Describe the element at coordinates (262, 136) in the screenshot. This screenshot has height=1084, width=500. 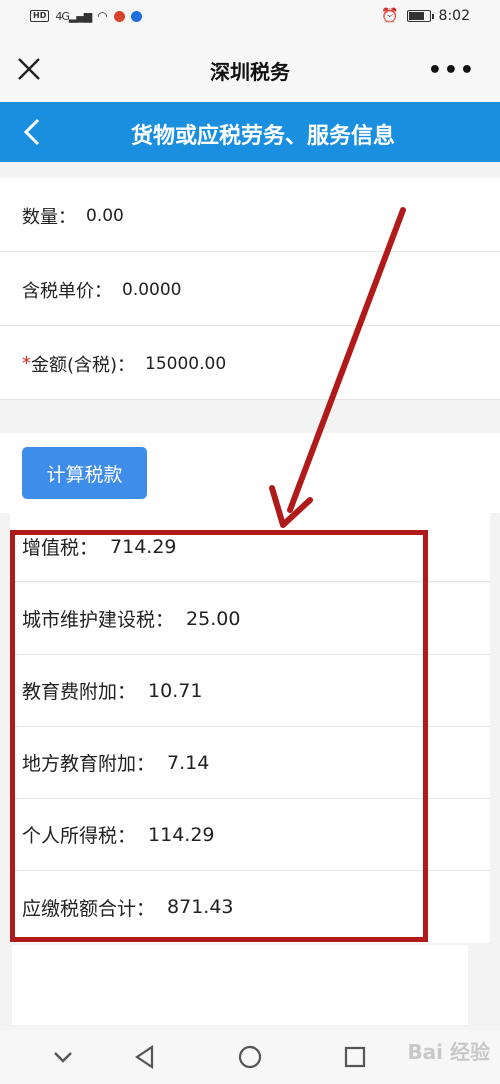
I see `page-title: 货物或应税劳务、服务信息` at that location.